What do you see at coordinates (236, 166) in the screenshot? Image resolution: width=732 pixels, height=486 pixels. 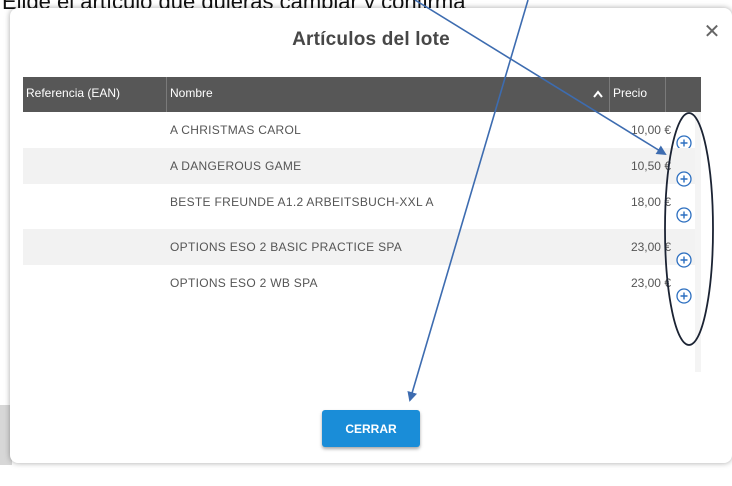 I see `cell-nombre: A DANGEROUS GAME` at bounding box center [236, 166].